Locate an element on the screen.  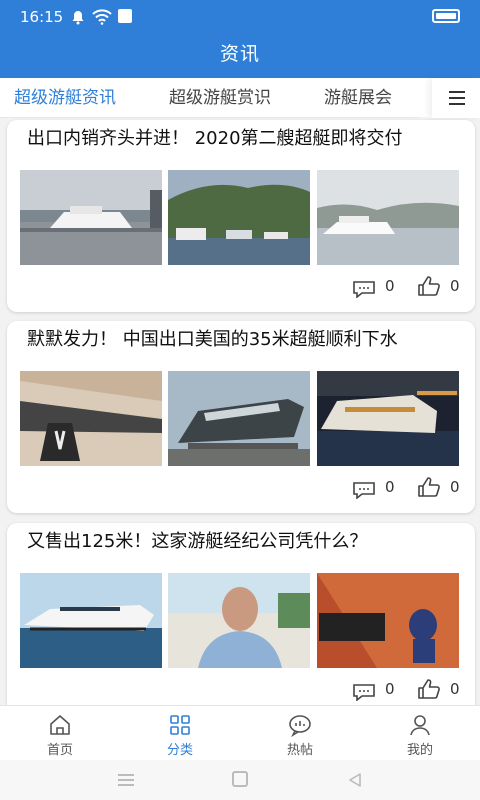
tab-yacht-appreciation: 超级游艇赏识 is located at coordinates (220, 98).